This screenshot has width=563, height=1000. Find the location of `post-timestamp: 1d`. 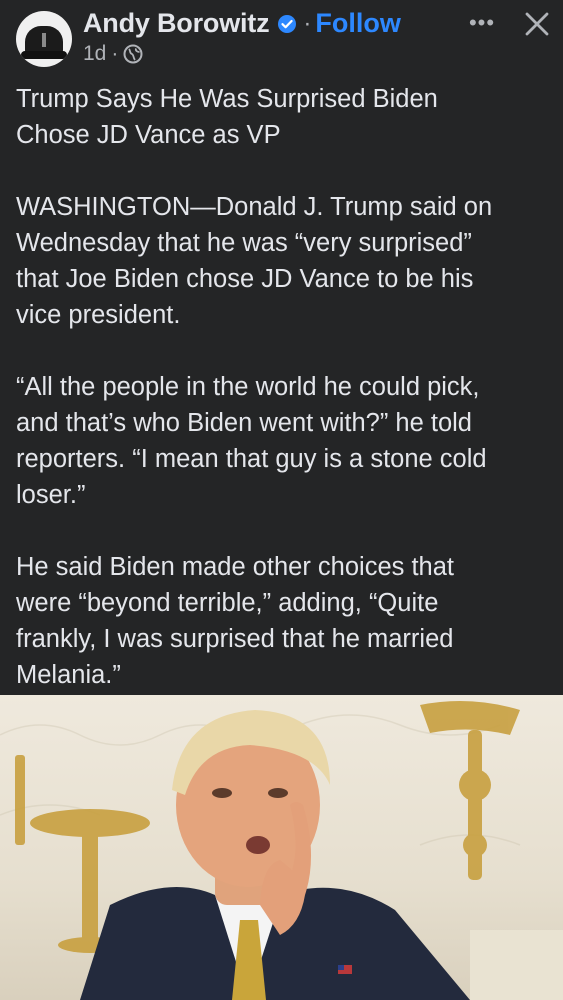

post-timestamp: 1d is located at coordinates (94, 54).